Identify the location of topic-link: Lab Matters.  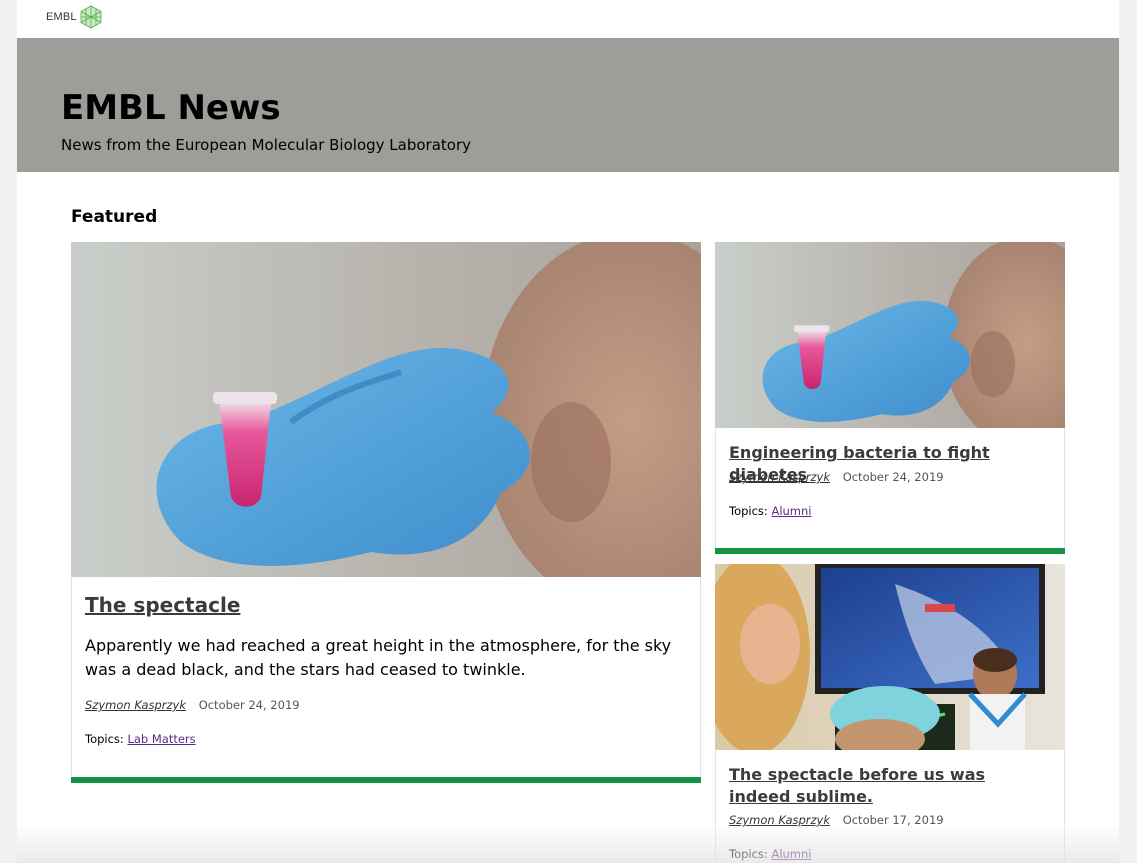
(161, 739).